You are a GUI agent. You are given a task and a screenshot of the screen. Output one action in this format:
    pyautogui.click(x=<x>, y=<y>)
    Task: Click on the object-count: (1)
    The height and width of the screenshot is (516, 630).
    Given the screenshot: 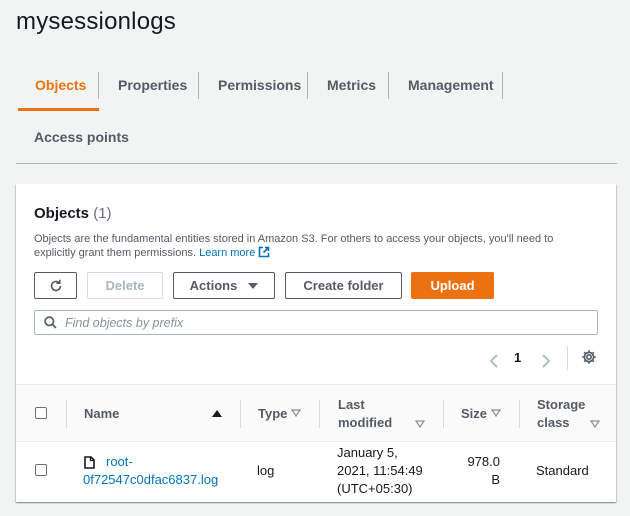 What is the action you would take?
    pyautogui.click(x=102, y=213)
    